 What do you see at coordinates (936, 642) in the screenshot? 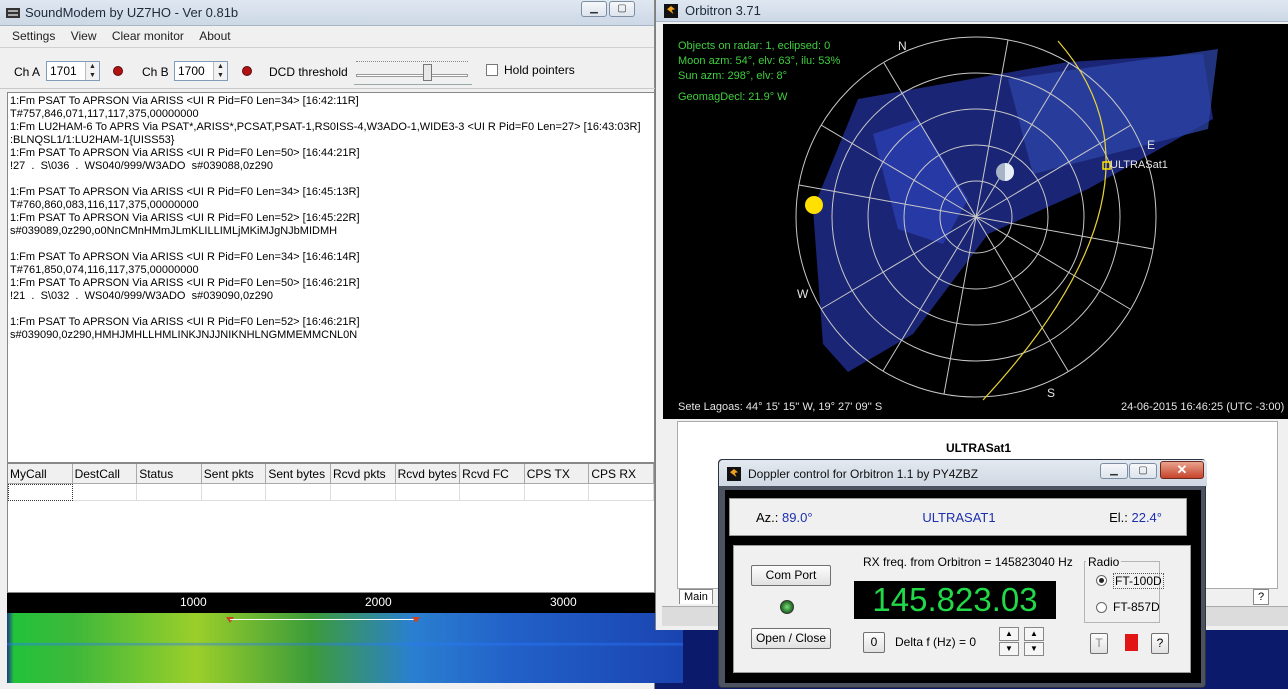
I see `delta-f-label: Delta f (Hz) = 0` at bounding box center [936, 642].